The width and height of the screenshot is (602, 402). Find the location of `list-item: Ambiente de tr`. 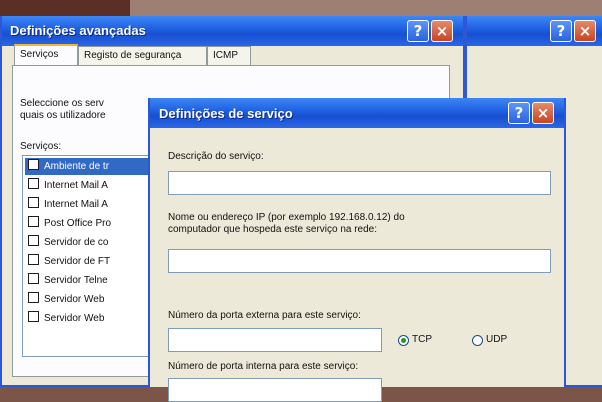

list-item: Ambiente de tr is located at coordinates (89, 166).